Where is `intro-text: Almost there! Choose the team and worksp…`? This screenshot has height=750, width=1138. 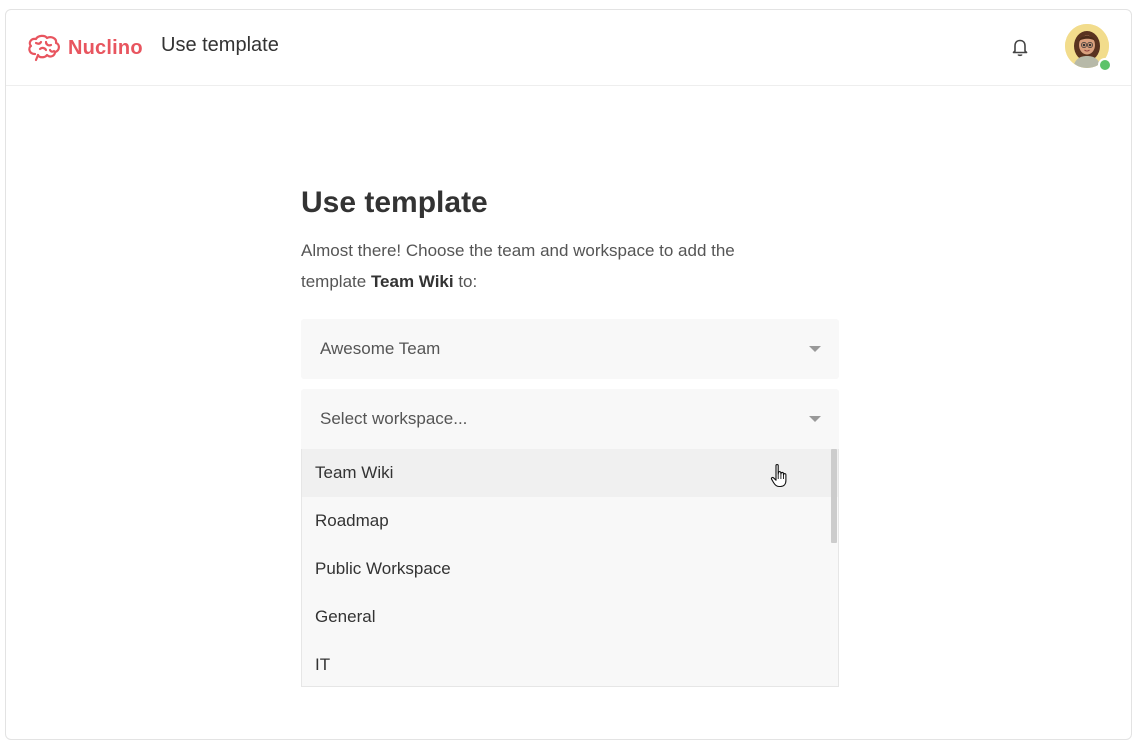
intro-text: Almost there! Choose the team and worksp… is located at coordinates (551, 266).